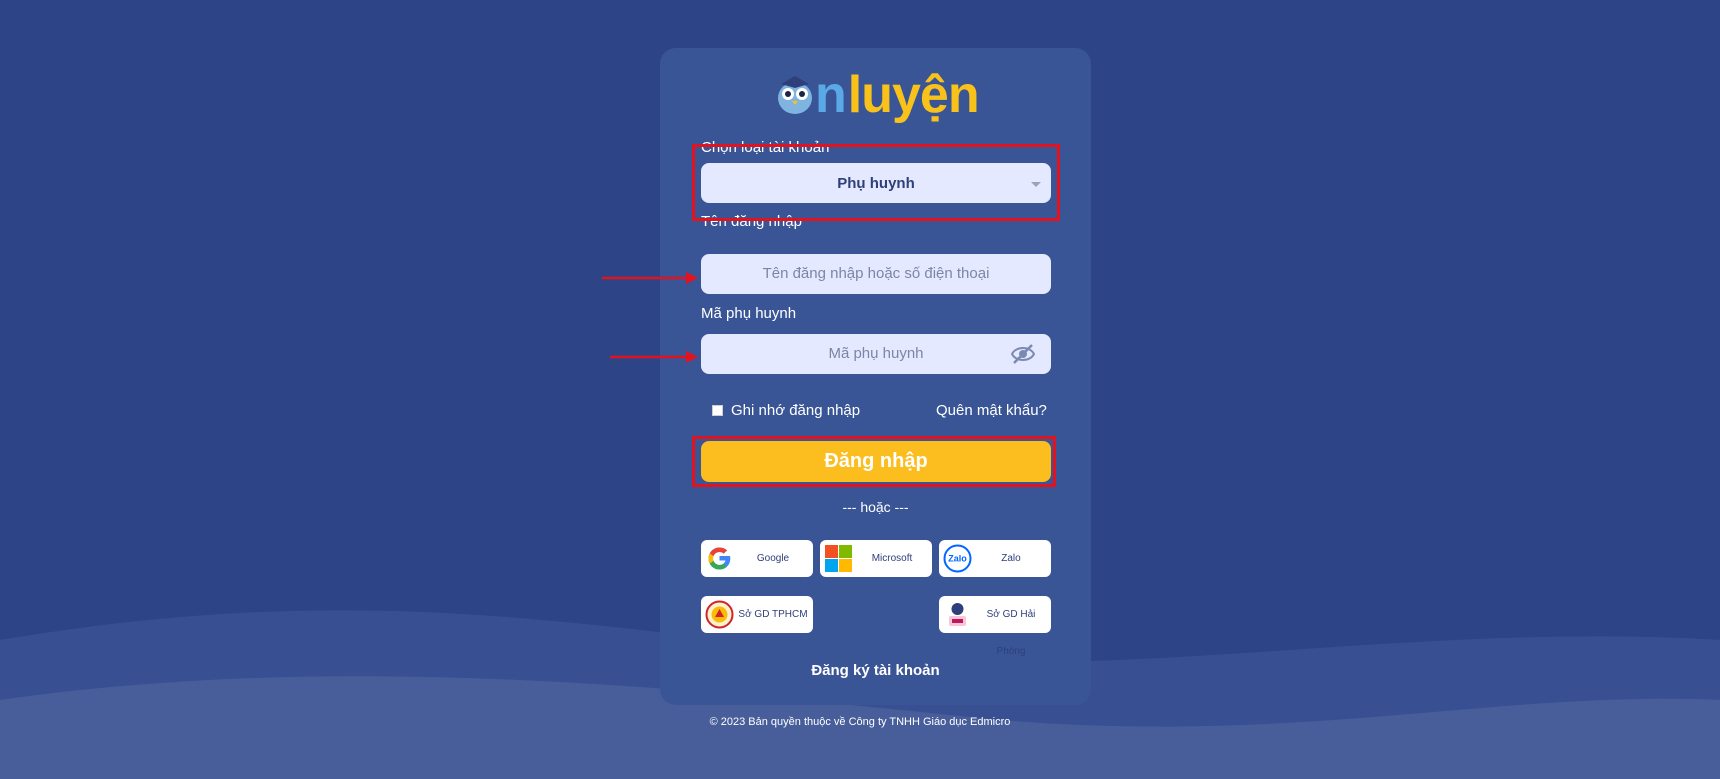  I want to click on logo-text-n: n, so click(831, 95).